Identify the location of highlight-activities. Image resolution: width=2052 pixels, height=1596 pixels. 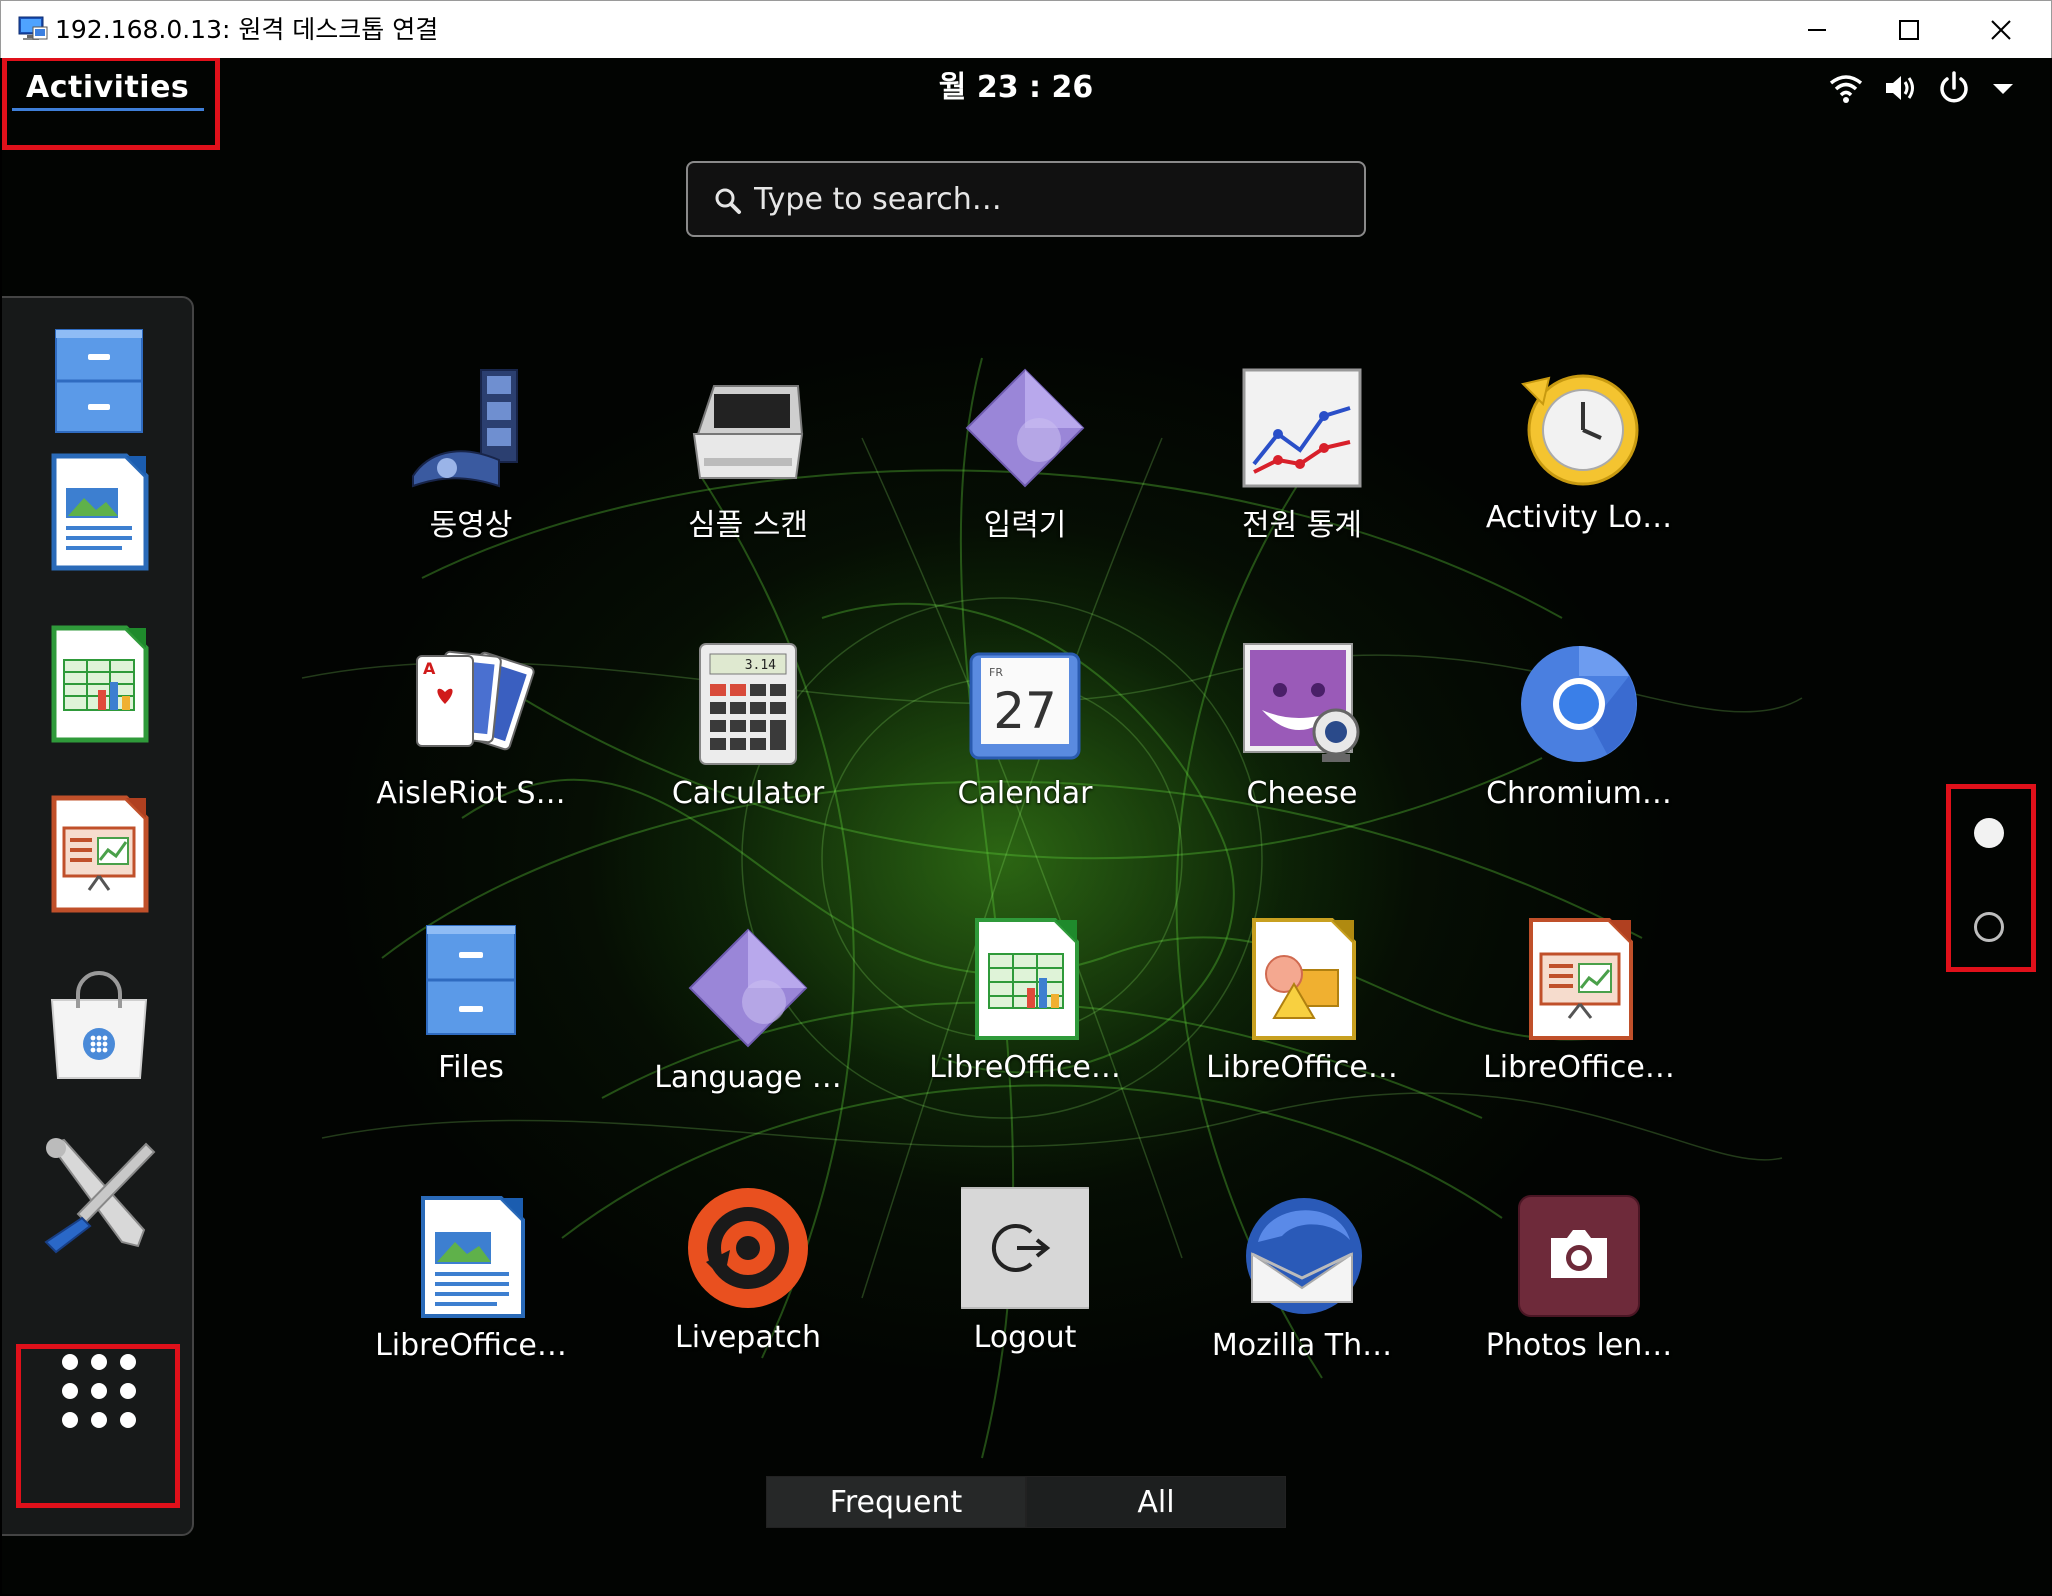
(111, 104).